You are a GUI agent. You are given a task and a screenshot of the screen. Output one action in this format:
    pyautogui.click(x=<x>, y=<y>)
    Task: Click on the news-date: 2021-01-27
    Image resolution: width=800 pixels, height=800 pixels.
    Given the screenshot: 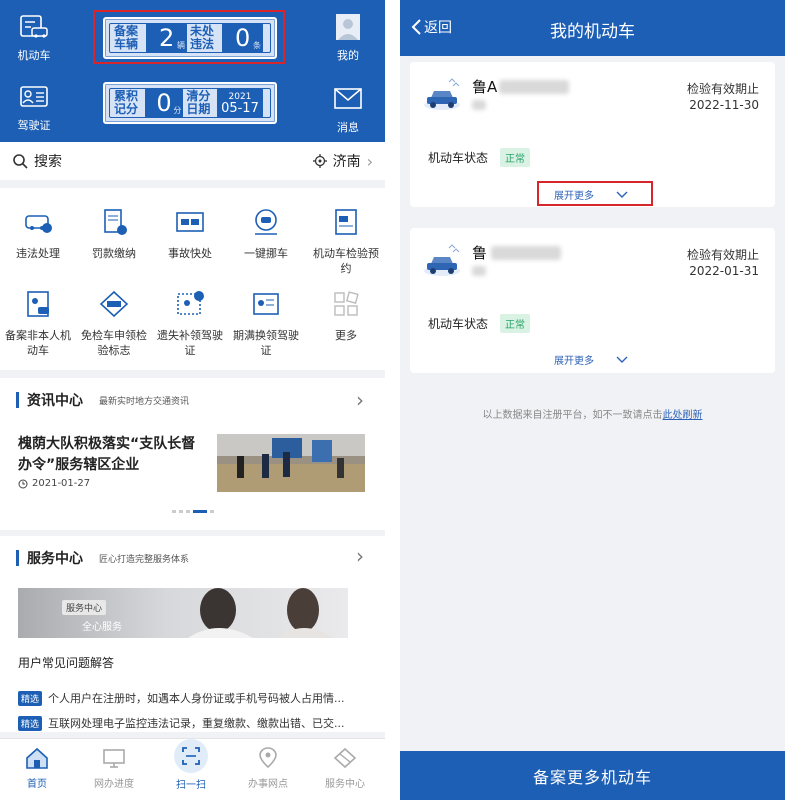 What is the action you would take?
    pyautogui.click(x=61, y=483)
    